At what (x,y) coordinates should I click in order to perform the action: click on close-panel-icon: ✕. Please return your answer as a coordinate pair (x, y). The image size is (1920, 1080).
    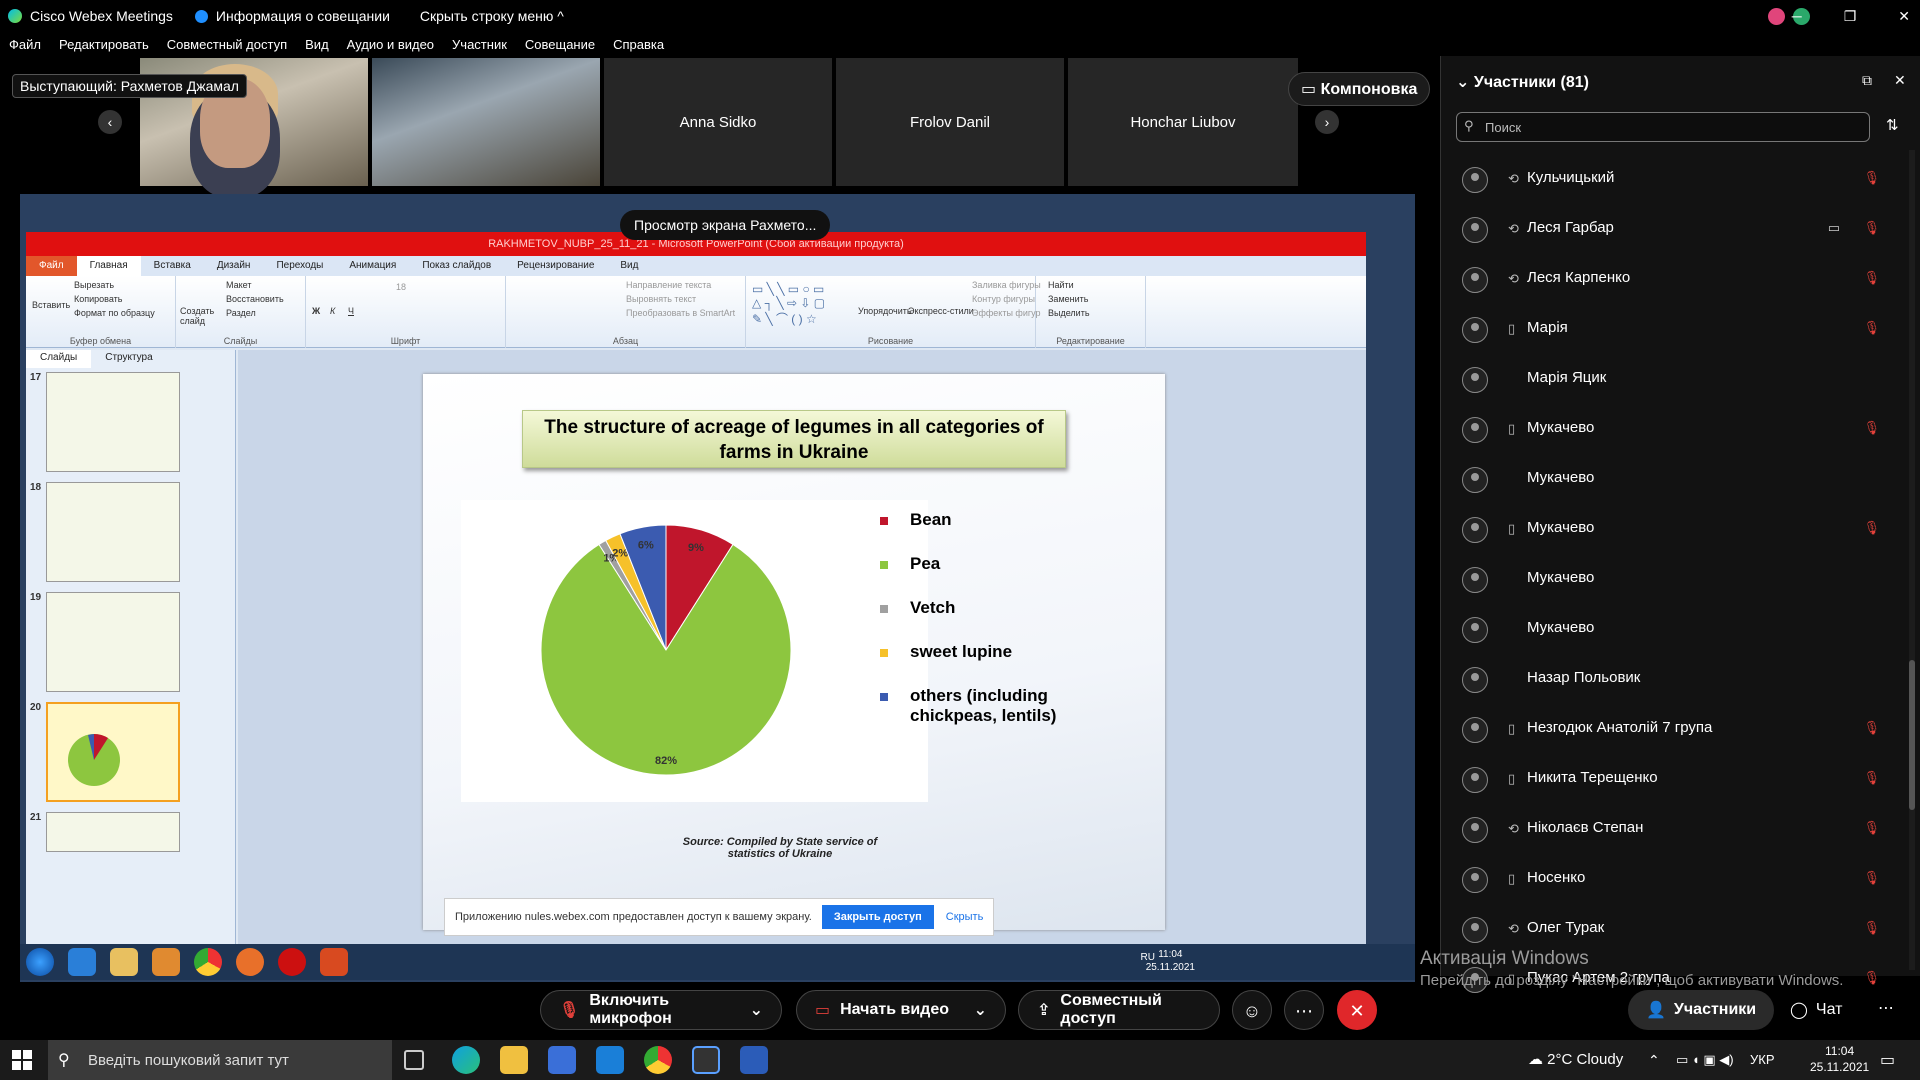
    Looking at the image, I should click on (1900, 80).